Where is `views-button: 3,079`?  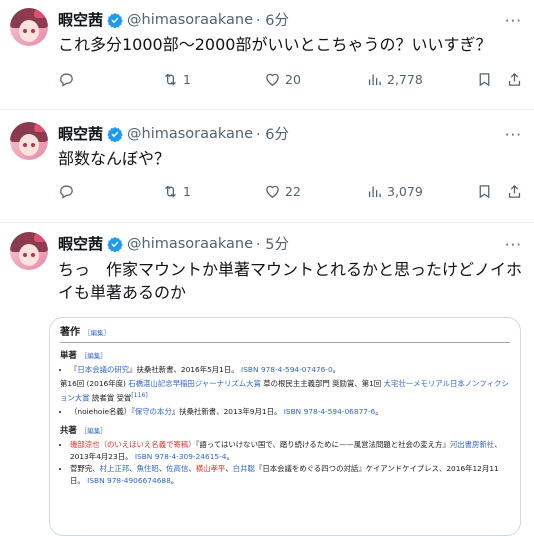 views-button: 3,079 is located at coordinates (394, 191).